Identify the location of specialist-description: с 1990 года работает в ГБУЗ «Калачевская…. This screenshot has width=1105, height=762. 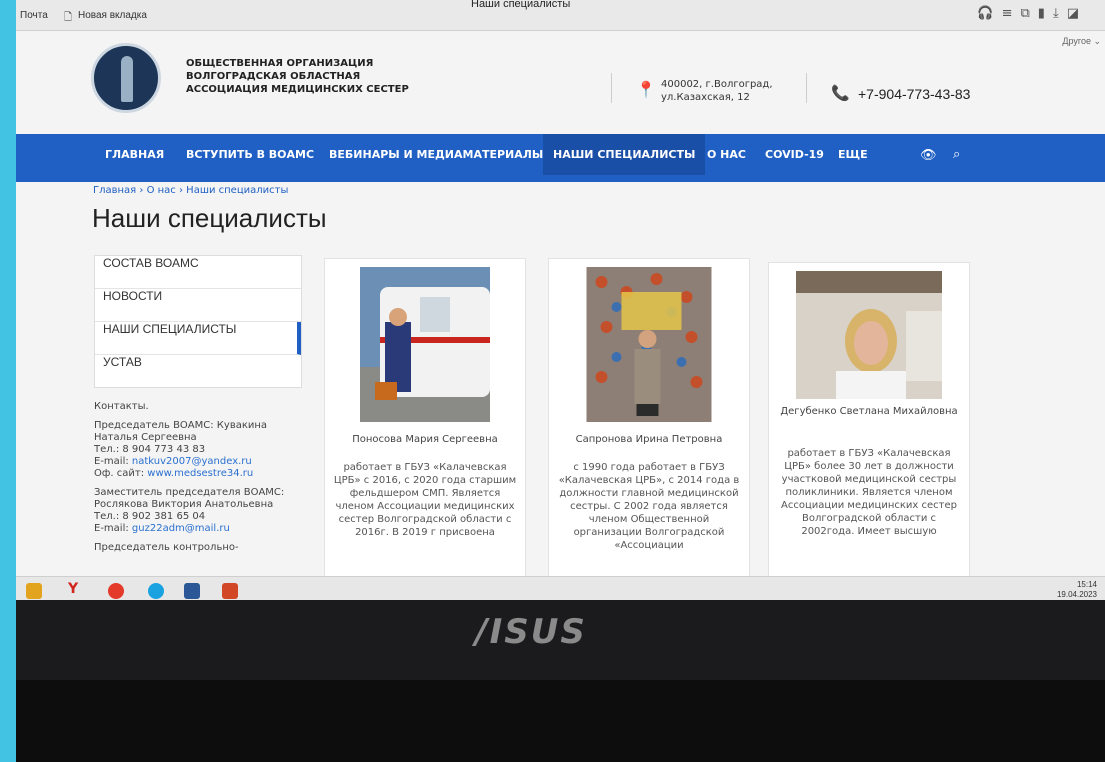
(649, 506).